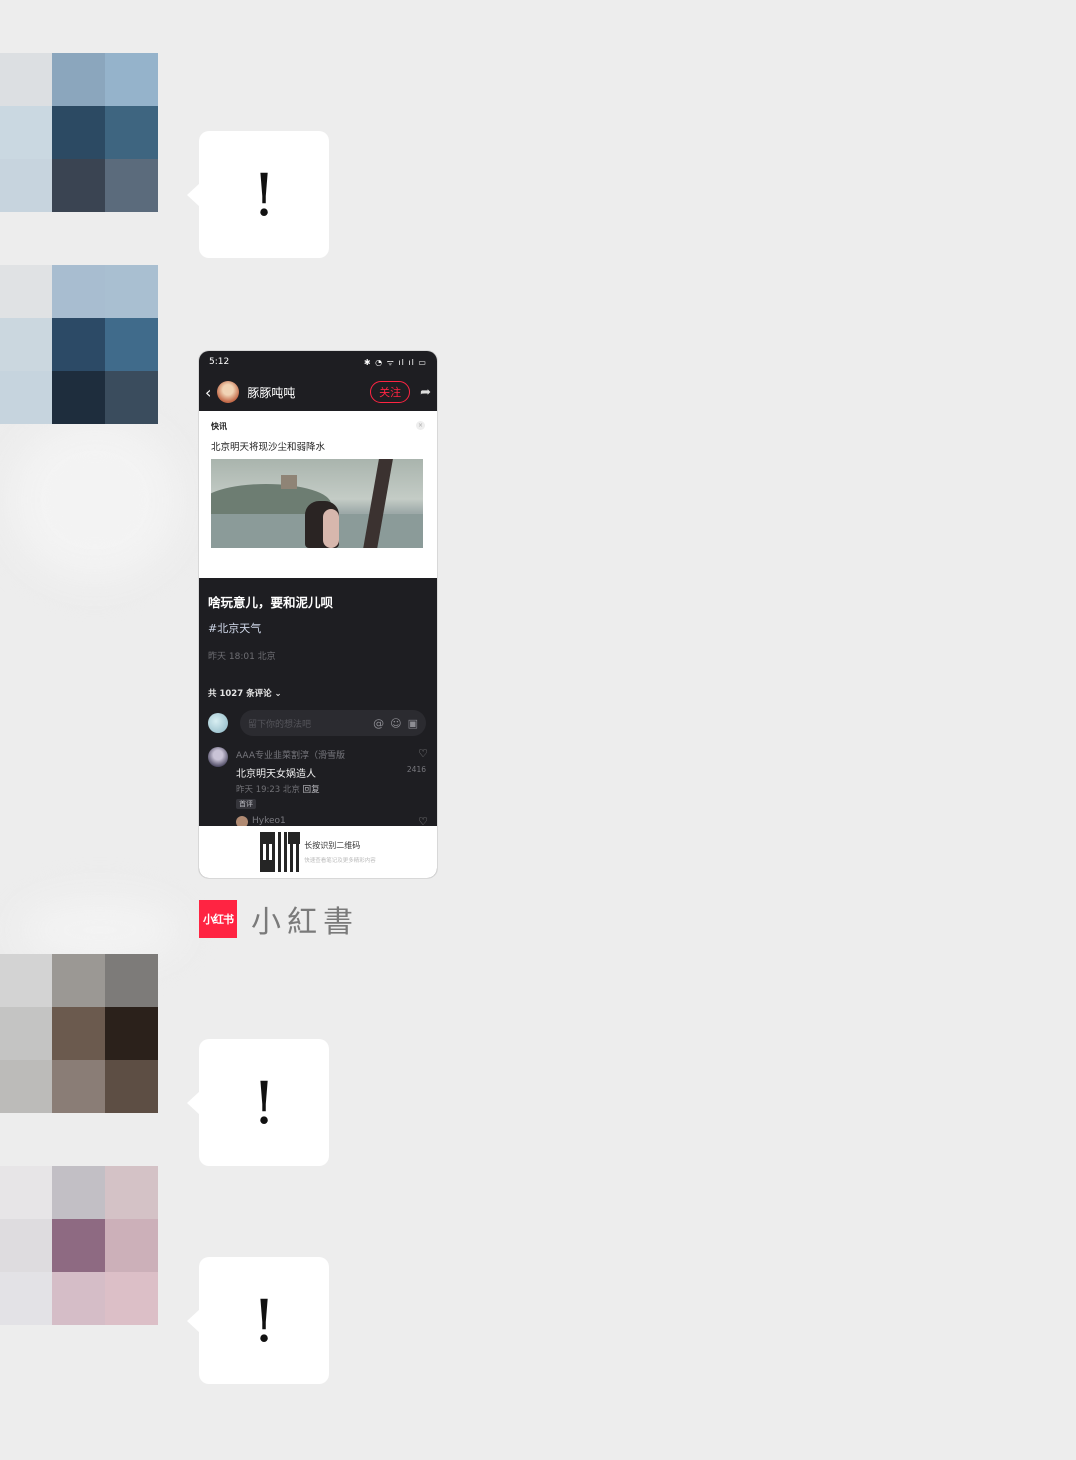  What do you see at coordinates (246, 804) in the screenshot?
I see `first-comment-badge: 首评` at bounding box center [246, 804].